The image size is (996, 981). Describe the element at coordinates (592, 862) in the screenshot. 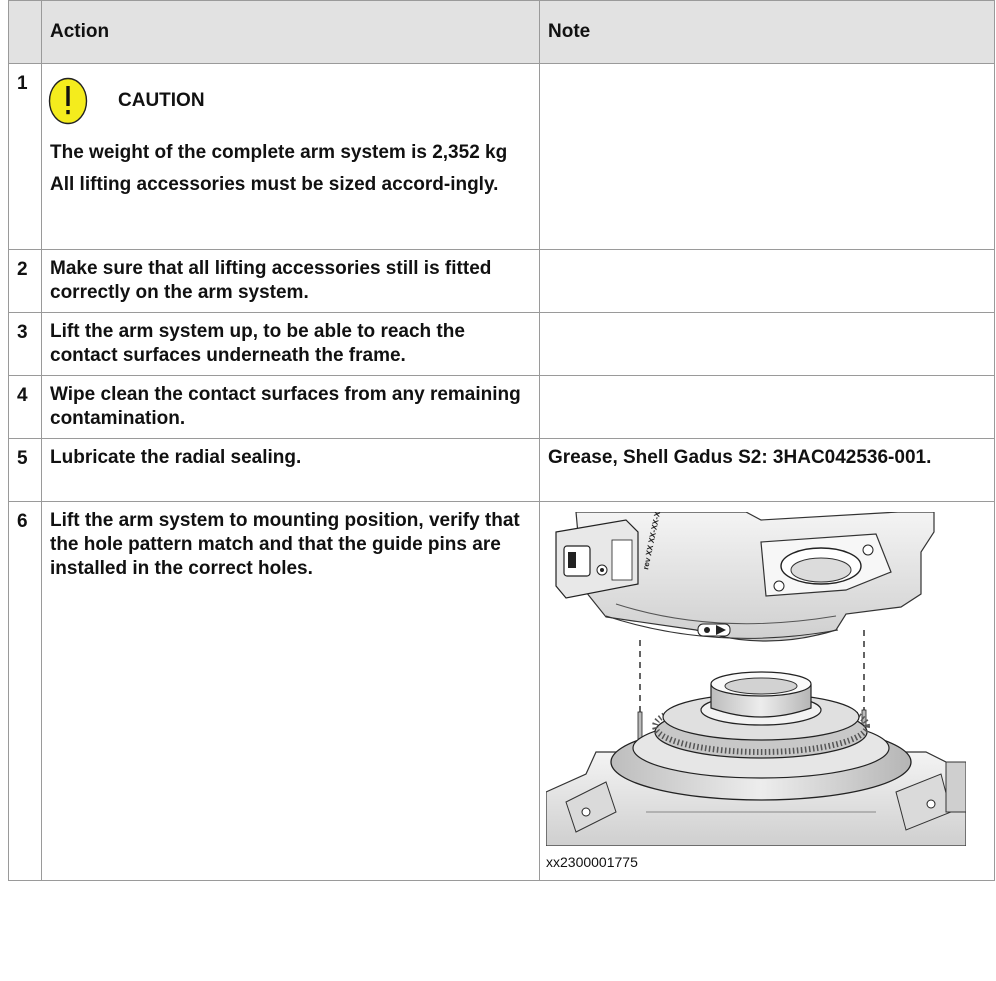

I see `figure-caption: xx2300001775` at that location.